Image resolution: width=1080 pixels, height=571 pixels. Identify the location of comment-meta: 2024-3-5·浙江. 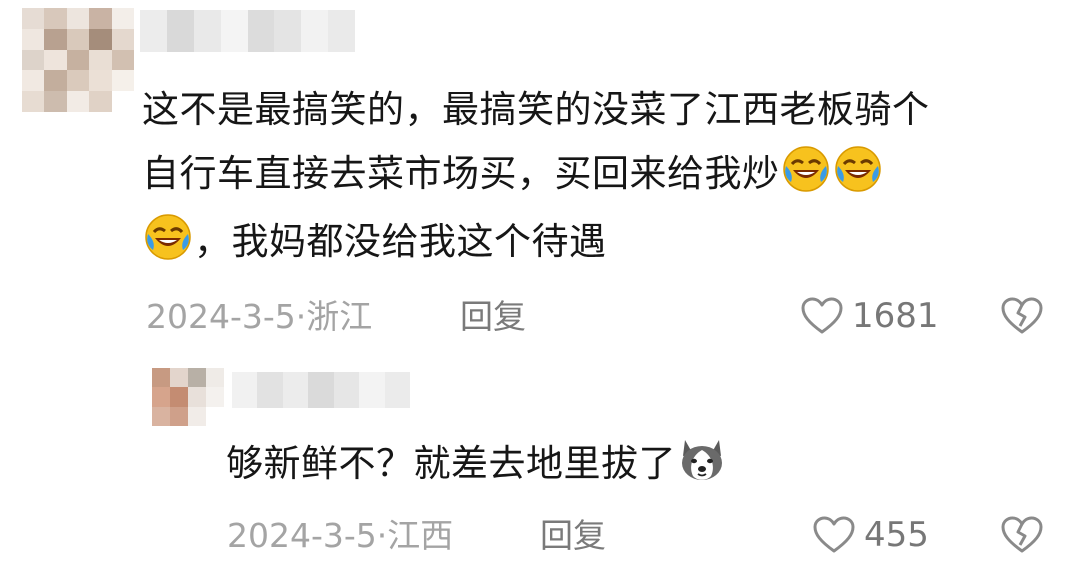
(259, 317).